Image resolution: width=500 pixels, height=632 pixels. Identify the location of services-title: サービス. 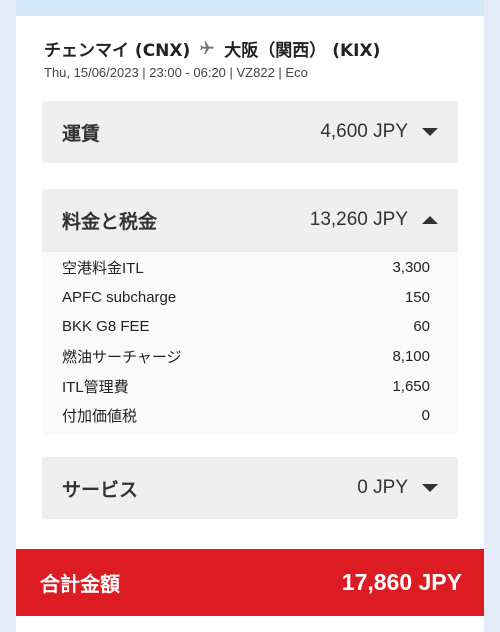
(100, 489).